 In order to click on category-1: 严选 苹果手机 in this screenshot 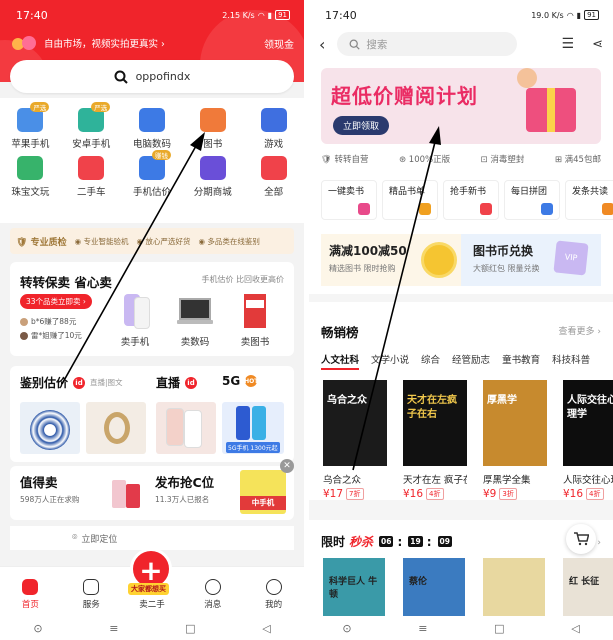, I will do `click(30, 126)`.